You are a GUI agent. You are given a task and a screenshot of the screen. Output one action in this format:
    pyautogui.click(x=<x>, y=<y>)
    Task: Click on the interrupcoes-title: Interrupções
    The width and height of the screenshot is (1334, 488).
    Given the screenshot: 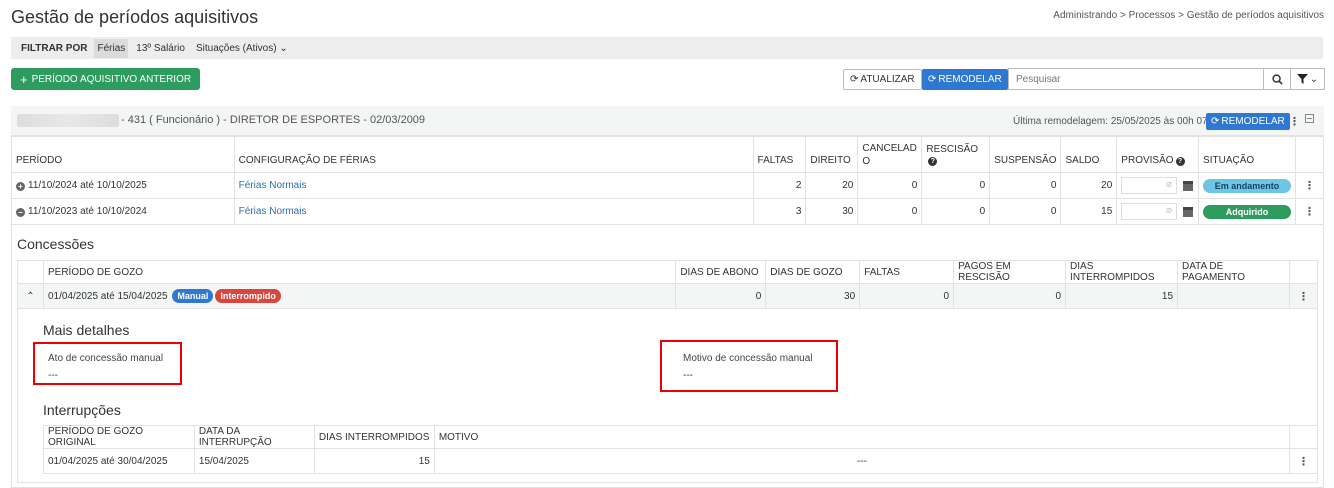 What is the action you would take?
    pyautogui.click(x=82, y=410)
    